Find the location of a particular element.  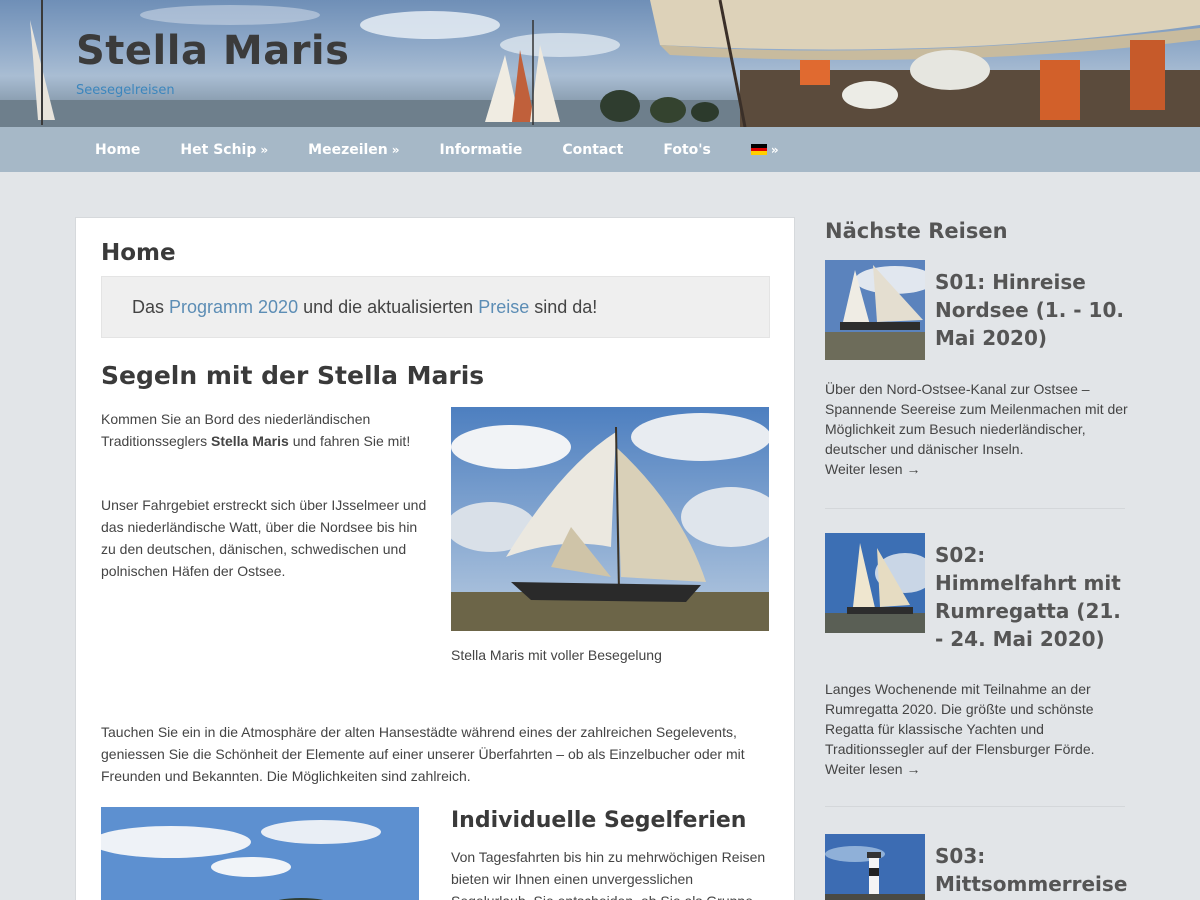

nav-item-fotos: Foto's is located at coordinates (687, 150).